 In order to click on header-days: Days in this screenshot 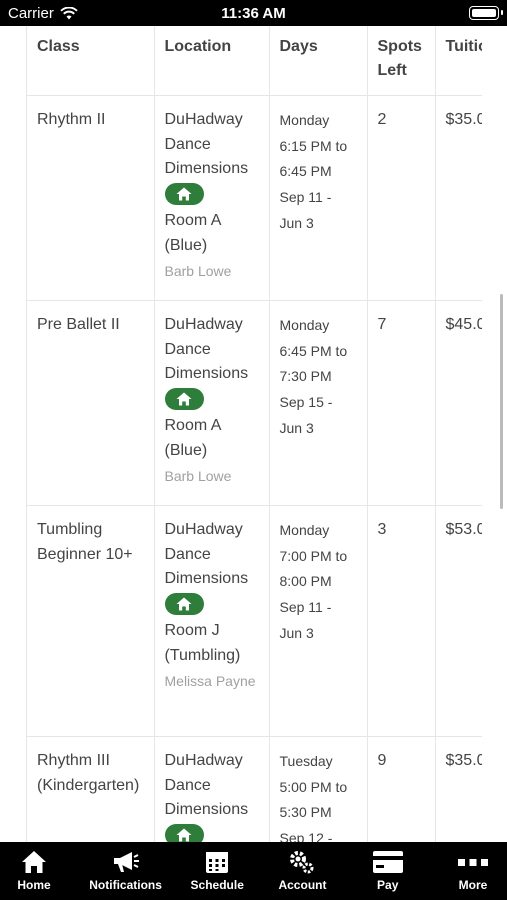, I will do `click(318, 61)`.